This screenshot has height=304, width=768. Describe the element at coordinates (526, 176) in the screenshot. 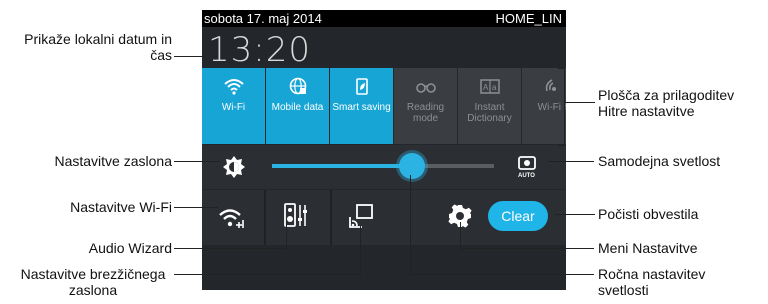

I see `auto-label: AUTO` at that location.